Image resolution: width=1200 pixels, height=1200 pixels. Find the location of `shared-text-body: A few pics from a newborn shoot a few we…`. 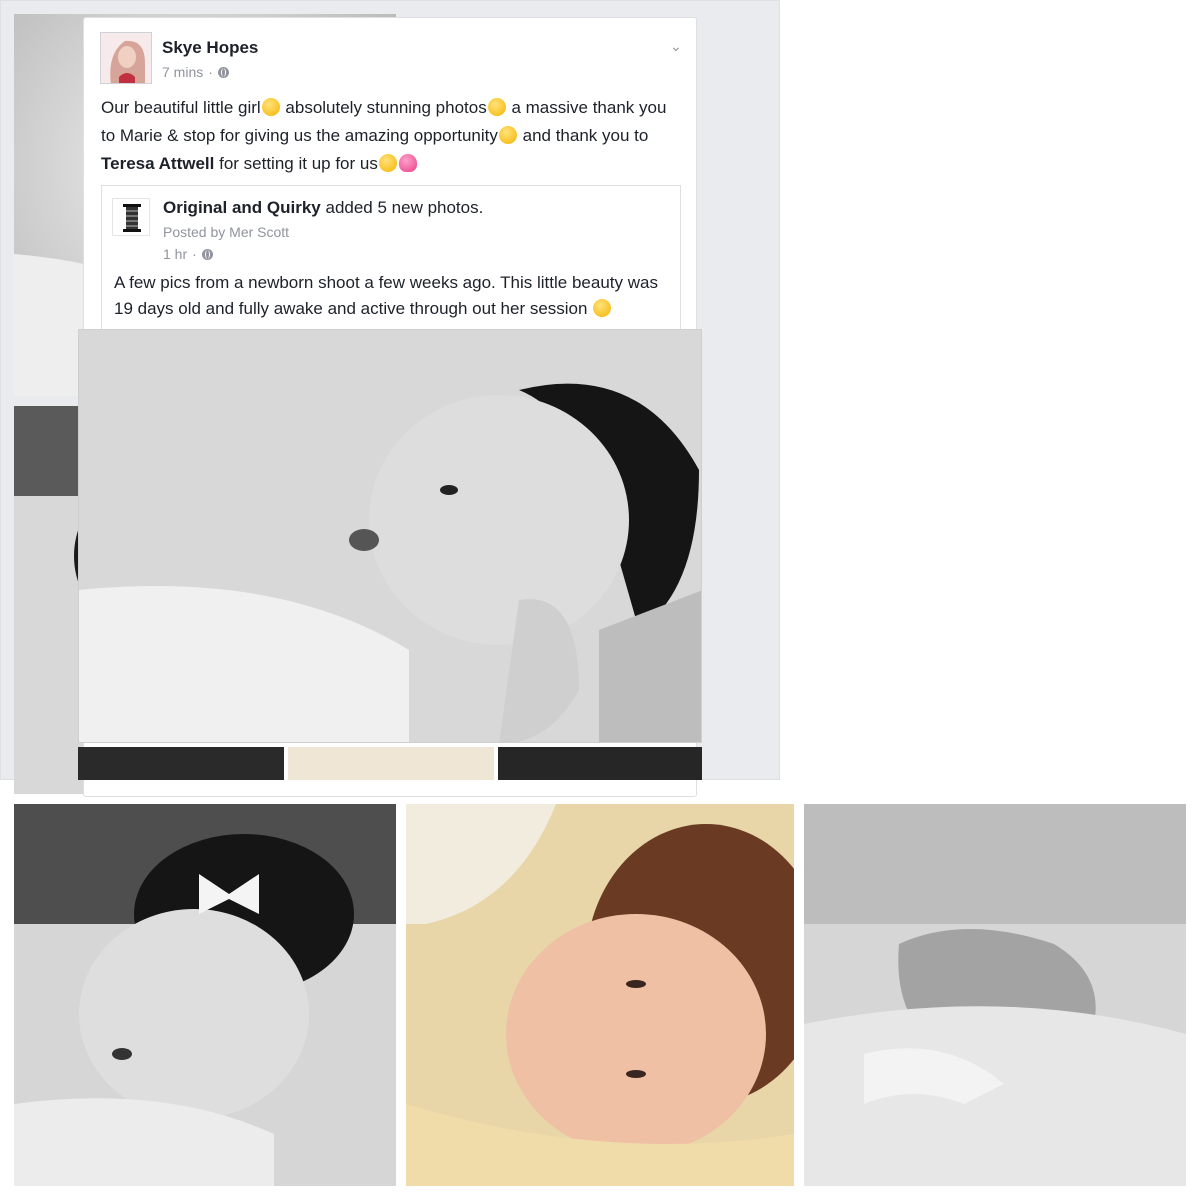

shared-text-body: A few pics from a newborn shoot a few we… is located at coordinates (386, 295).